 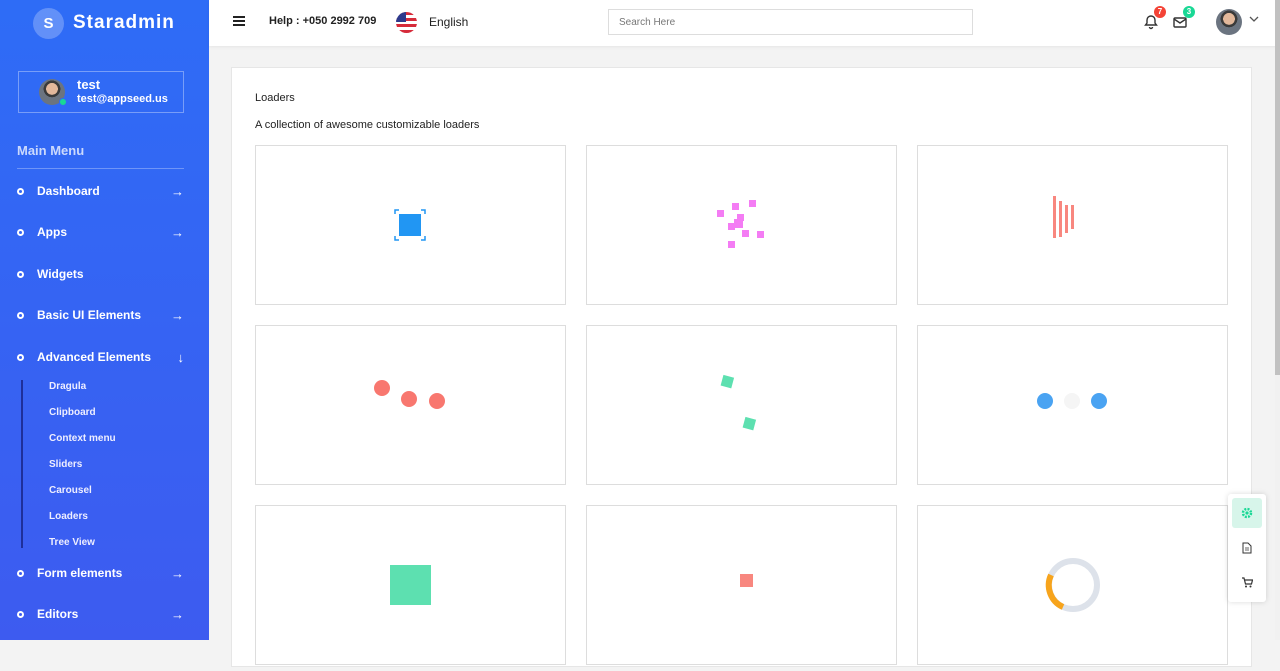 I want to click on submenu-item-clipboard: Clipboard, so click(x=72, y=412).